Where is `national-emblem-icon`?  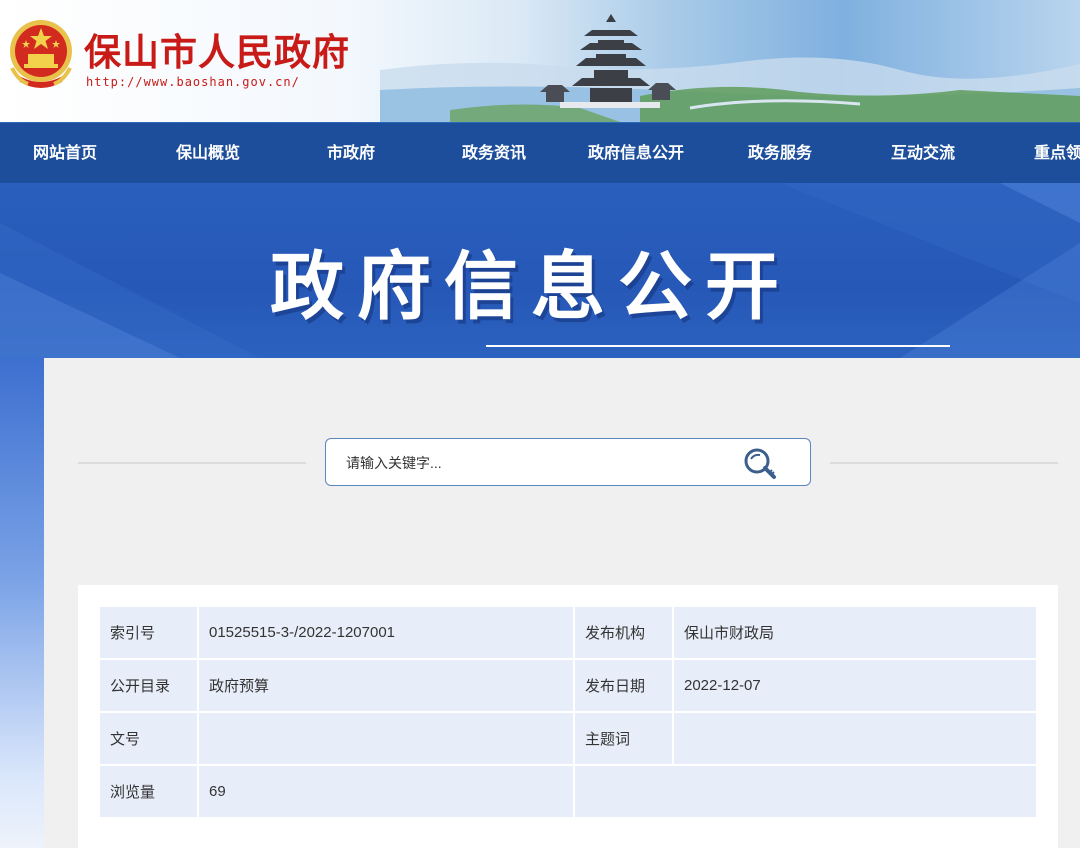
national-emblem-icon is located at coordinates (41, 54).